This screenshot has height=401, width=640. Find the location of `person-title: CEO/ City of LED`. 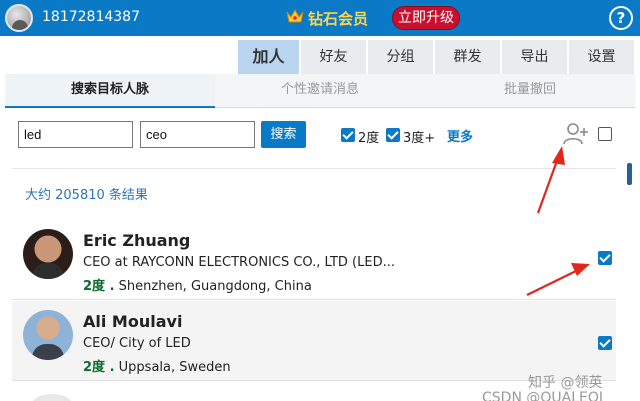

person-title: CEO/ City of LED is located at coordinates (137, 343).